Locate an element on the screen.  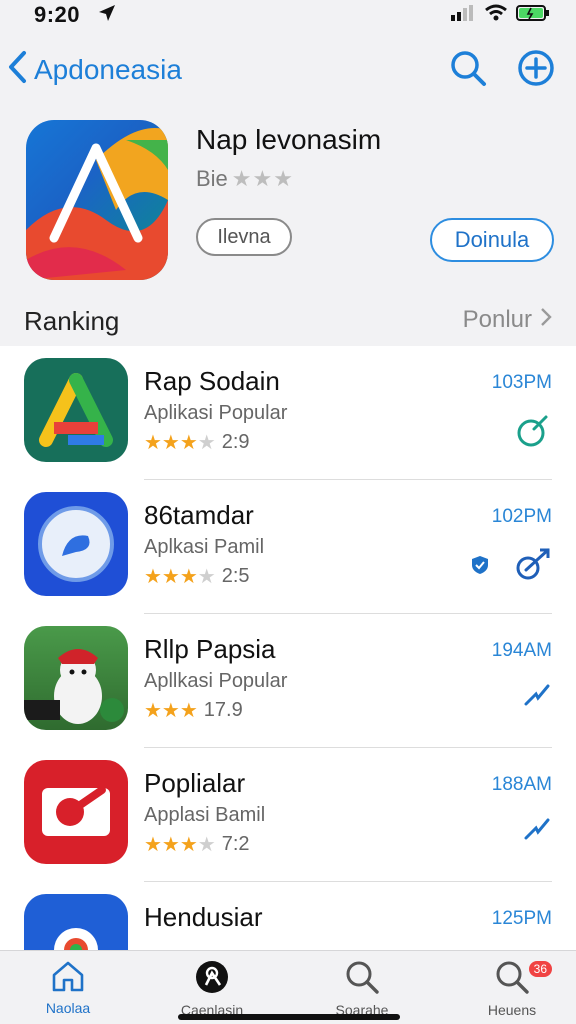
app-time: 103PM is located at coordinates (521, 382).